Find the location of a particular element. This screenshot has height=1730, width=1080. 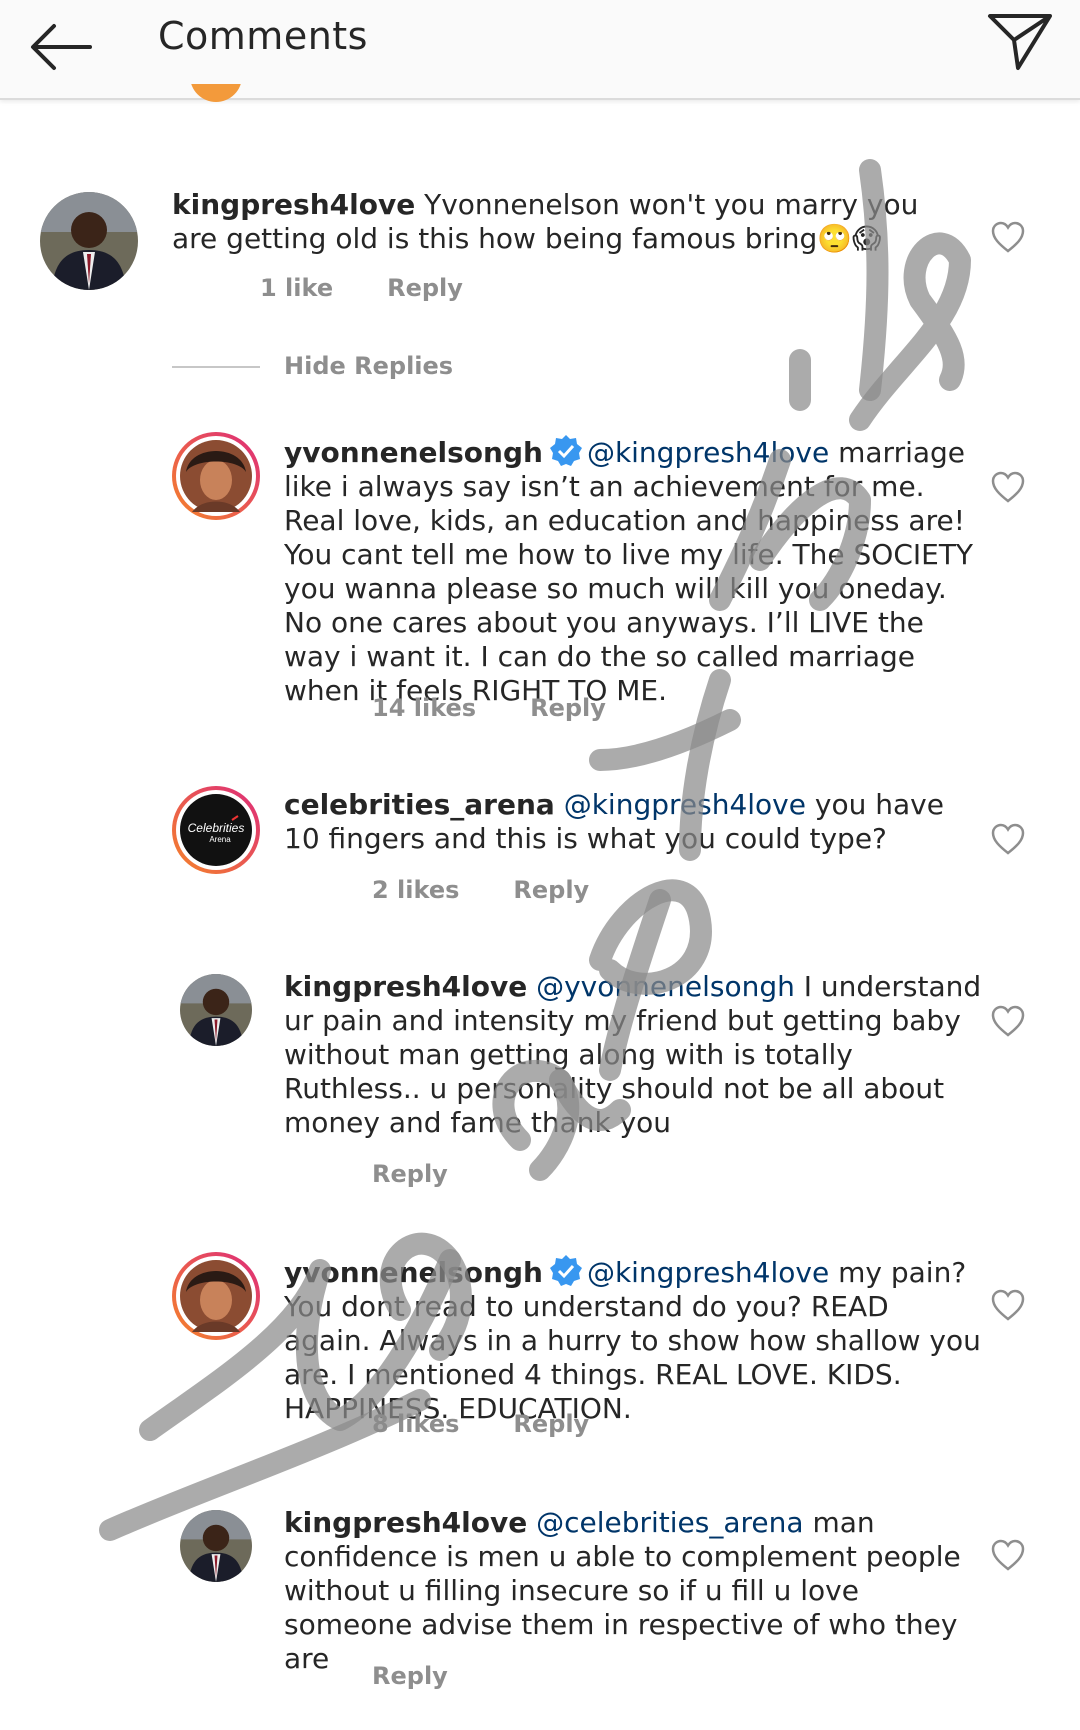

page-title: Comments is located at coordinates (263, 36).